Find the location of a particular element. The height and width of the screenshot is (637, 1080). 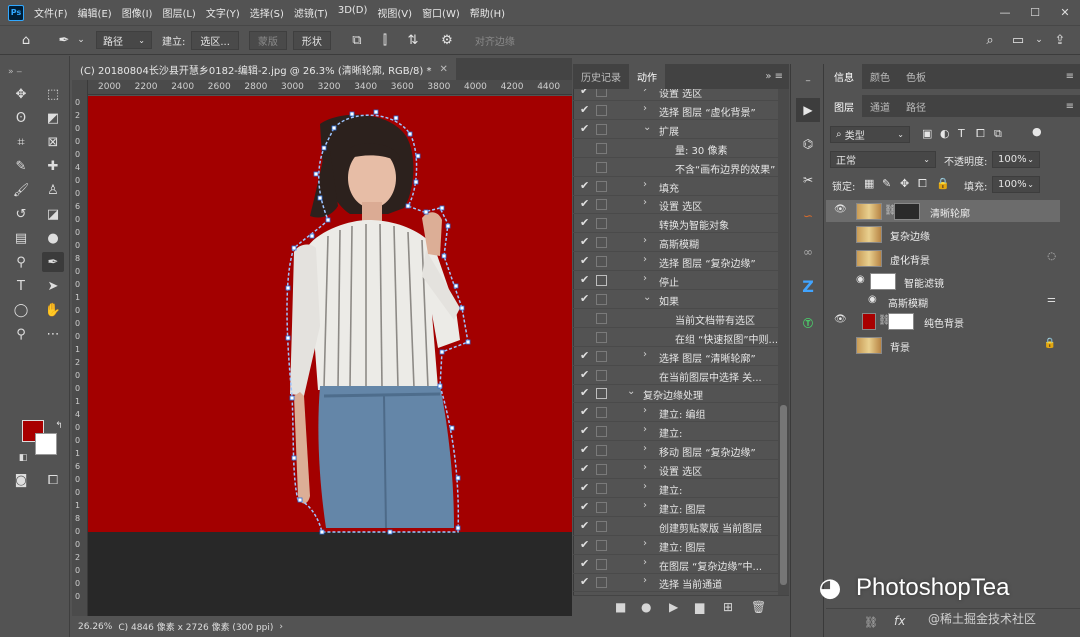

default-colors-icon: ◧ is located at coordinates (23, 458).